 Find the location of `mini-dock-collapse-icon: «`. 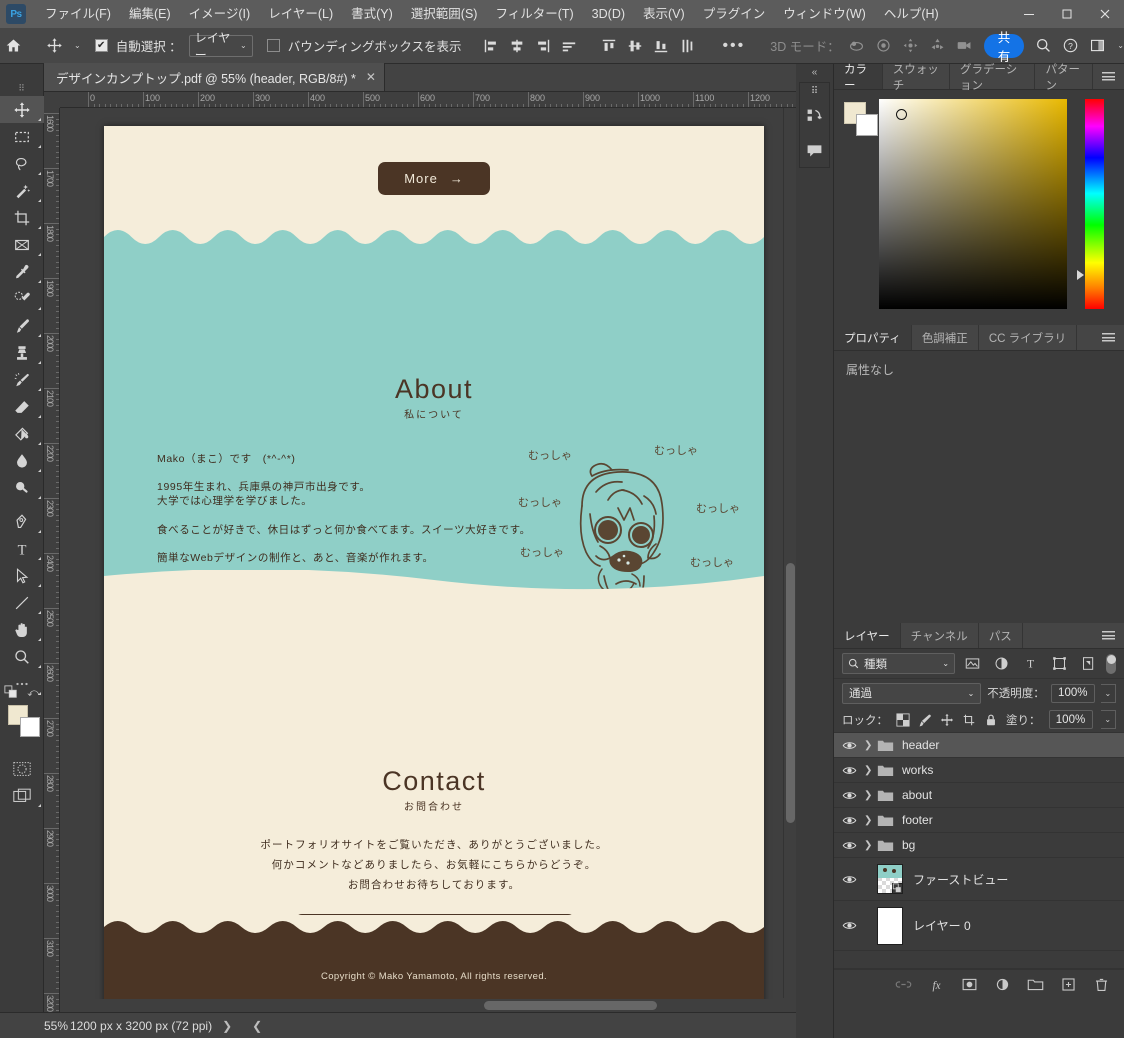

mini-dock-collapse-icon: « is located at coordinates (814, 72).